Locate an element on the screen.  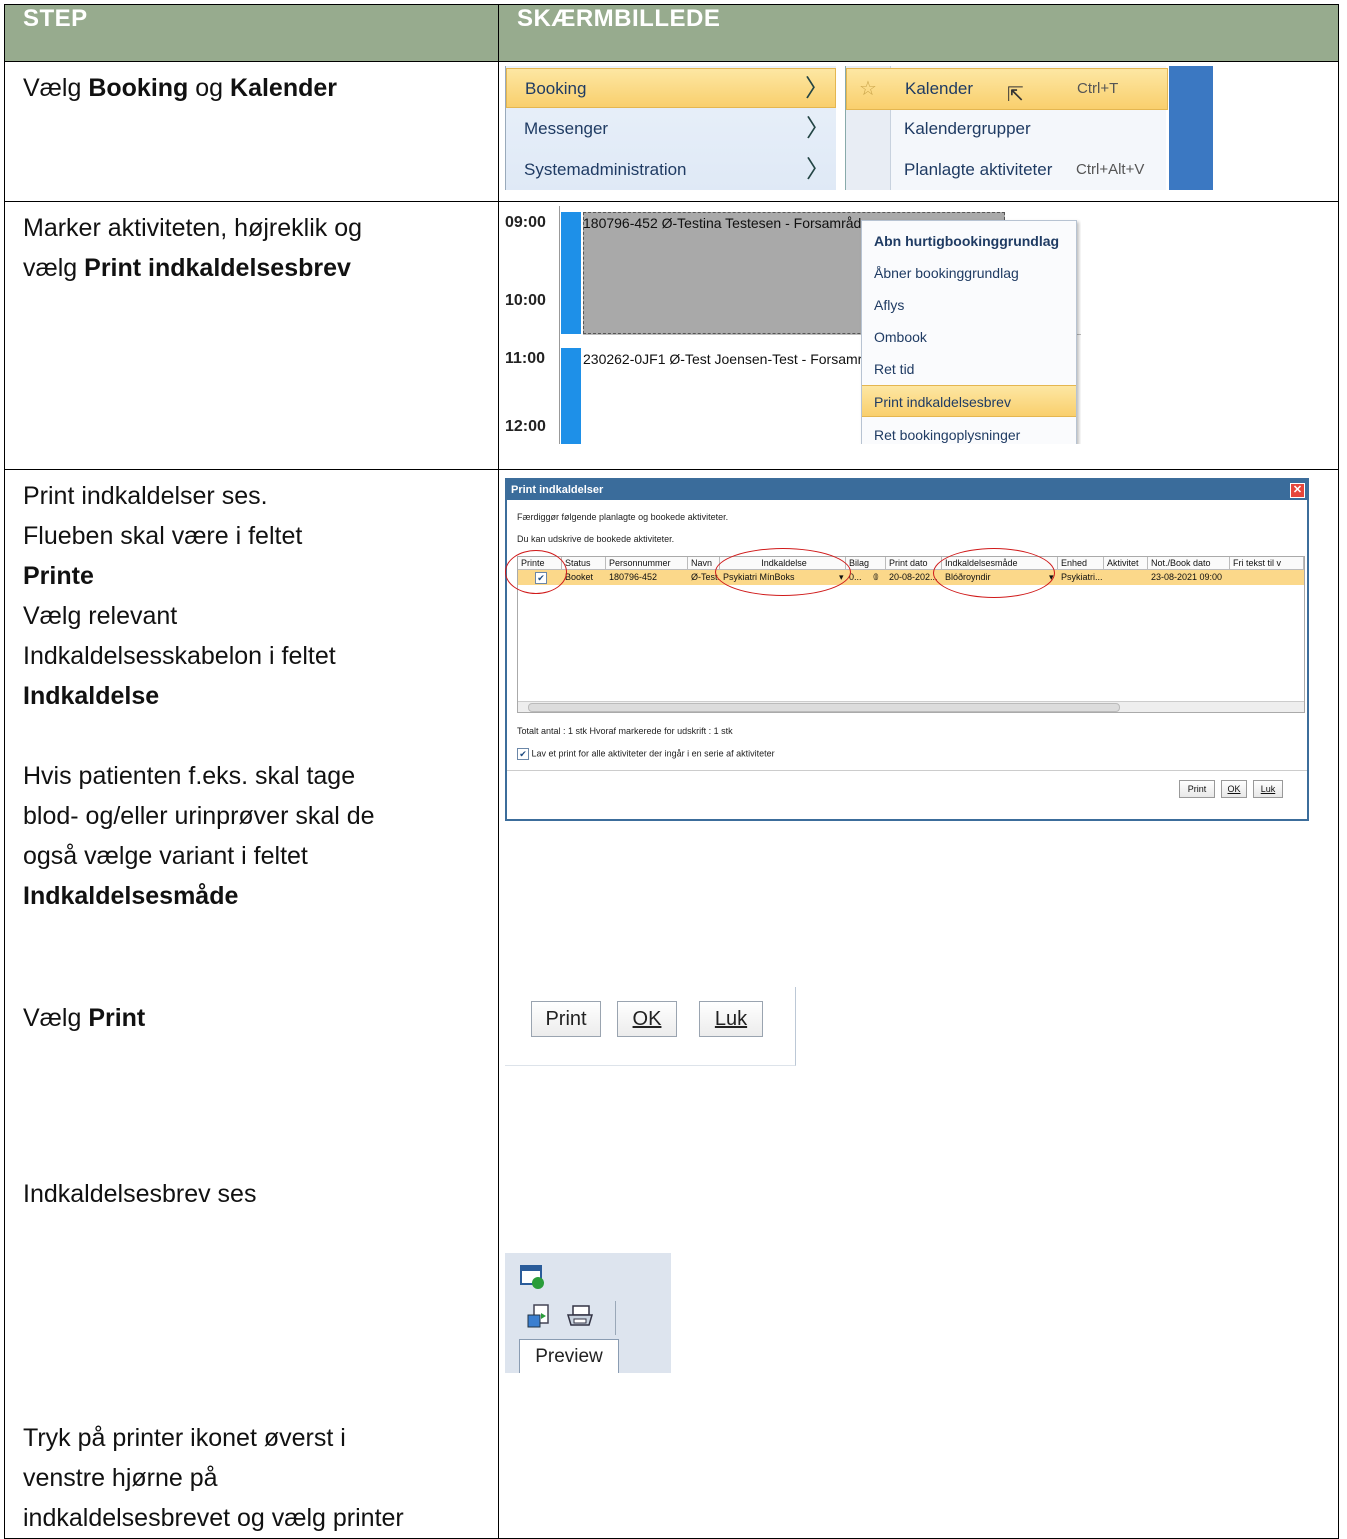
header-row: STEP SKÆRMBILLEDE is located at coordinates (671, 33).